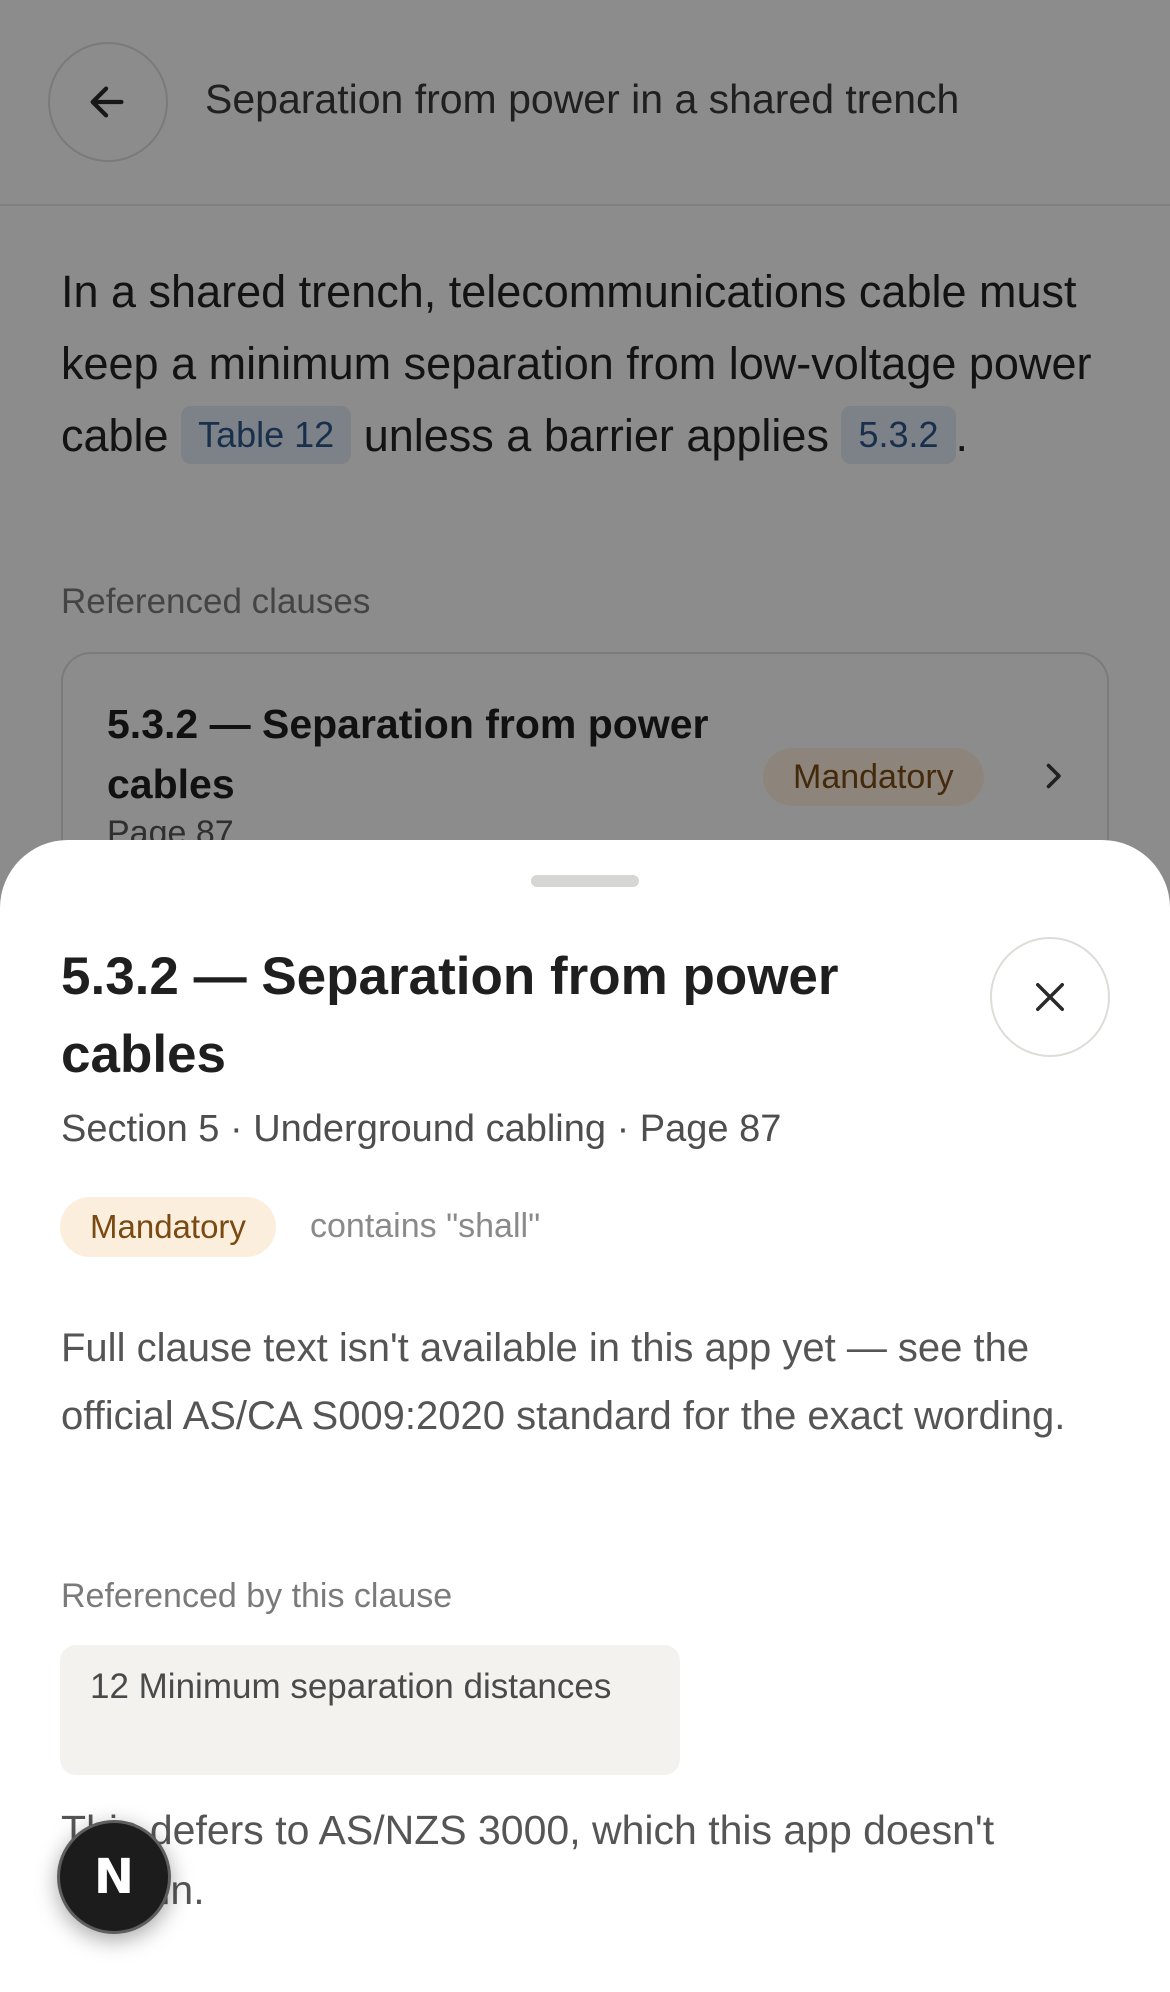 The image size is (1170, 1992). I want to click on referenced-item-label: 12 Minimum separation distances, so click(351, 1686).